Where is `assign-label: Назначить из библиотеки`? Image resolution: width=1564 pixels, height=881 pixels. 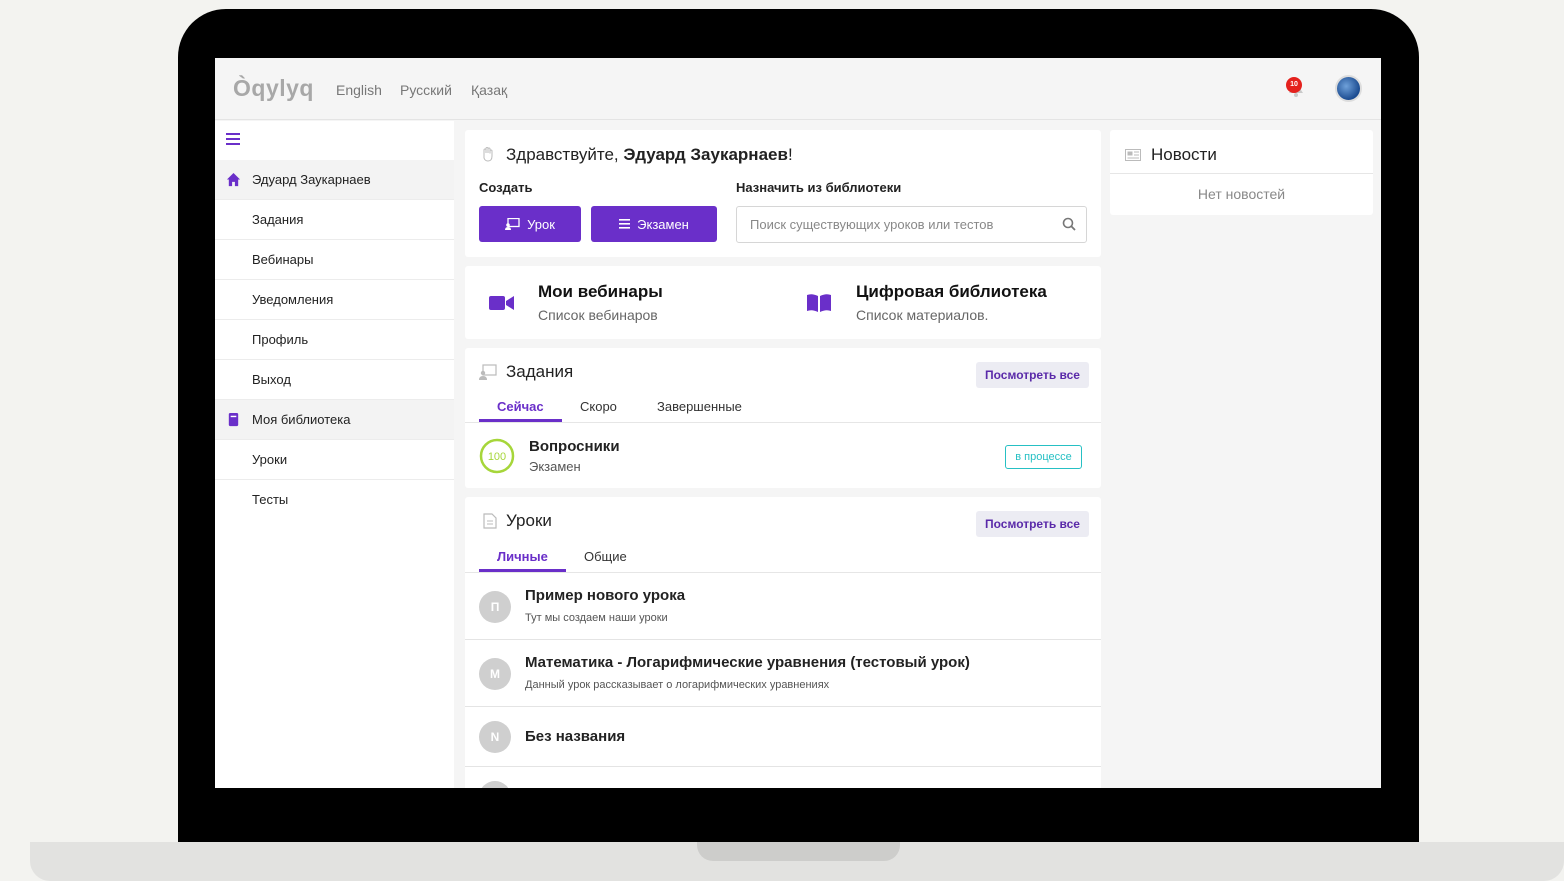
assign-label: Назначить из библиотеки is located at coordinates (819, 187).